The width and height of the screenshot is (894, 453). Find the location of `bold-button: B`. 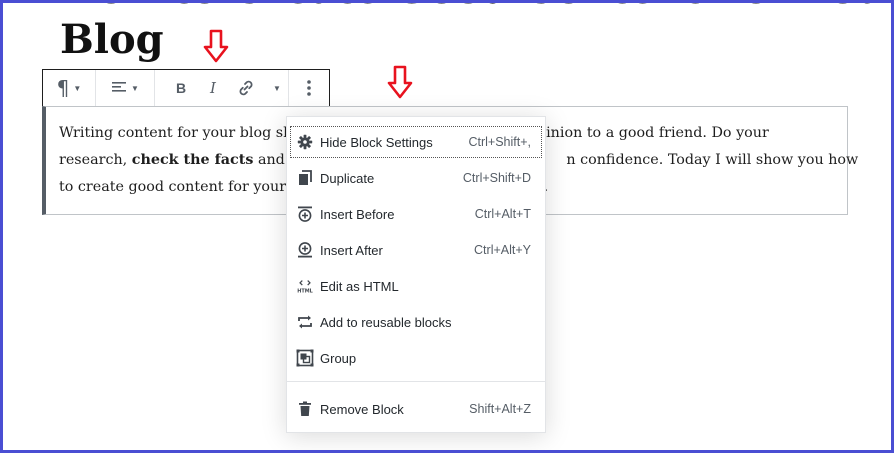

bold-button: B is located at coordinates (181, 88).